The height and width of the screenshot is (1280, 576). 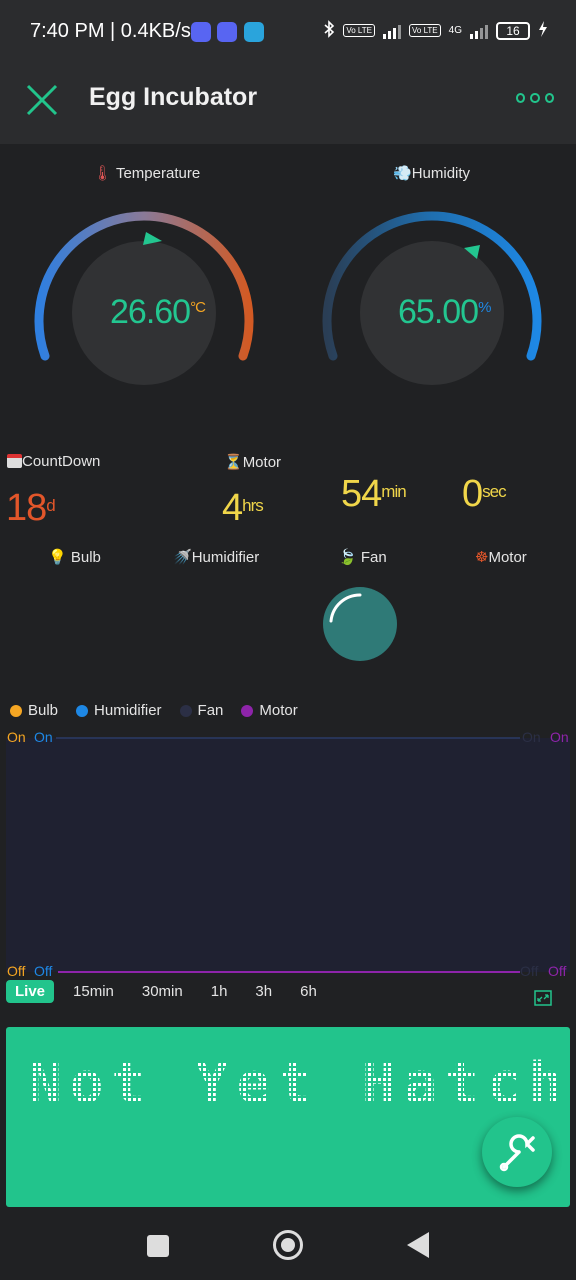 What do you see at coordinates (57, 557) in the screenshot?
I see `bulb-icon: 💡` at bounding box center [57, 557].